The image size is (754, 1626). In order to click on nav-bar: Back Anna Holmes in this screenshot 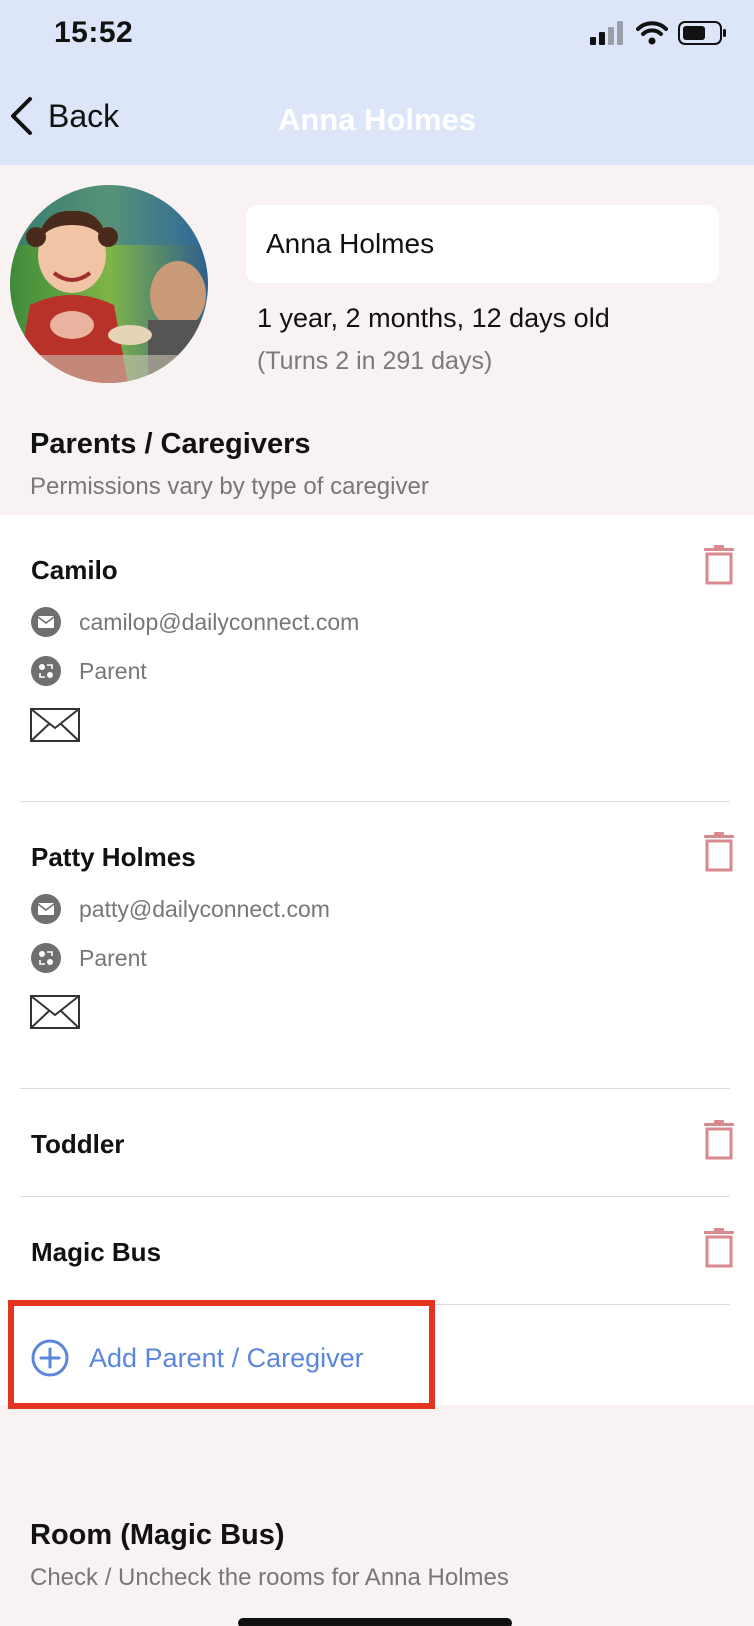, I will do `click(377, 117)`.